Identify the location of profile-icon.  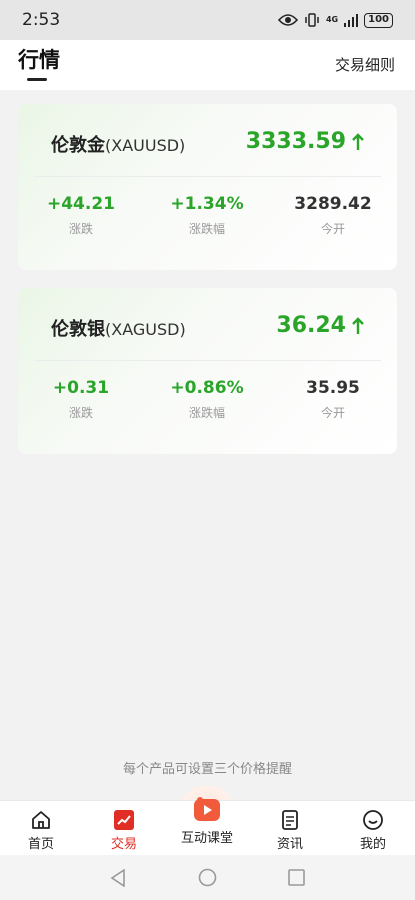
(373, 820).